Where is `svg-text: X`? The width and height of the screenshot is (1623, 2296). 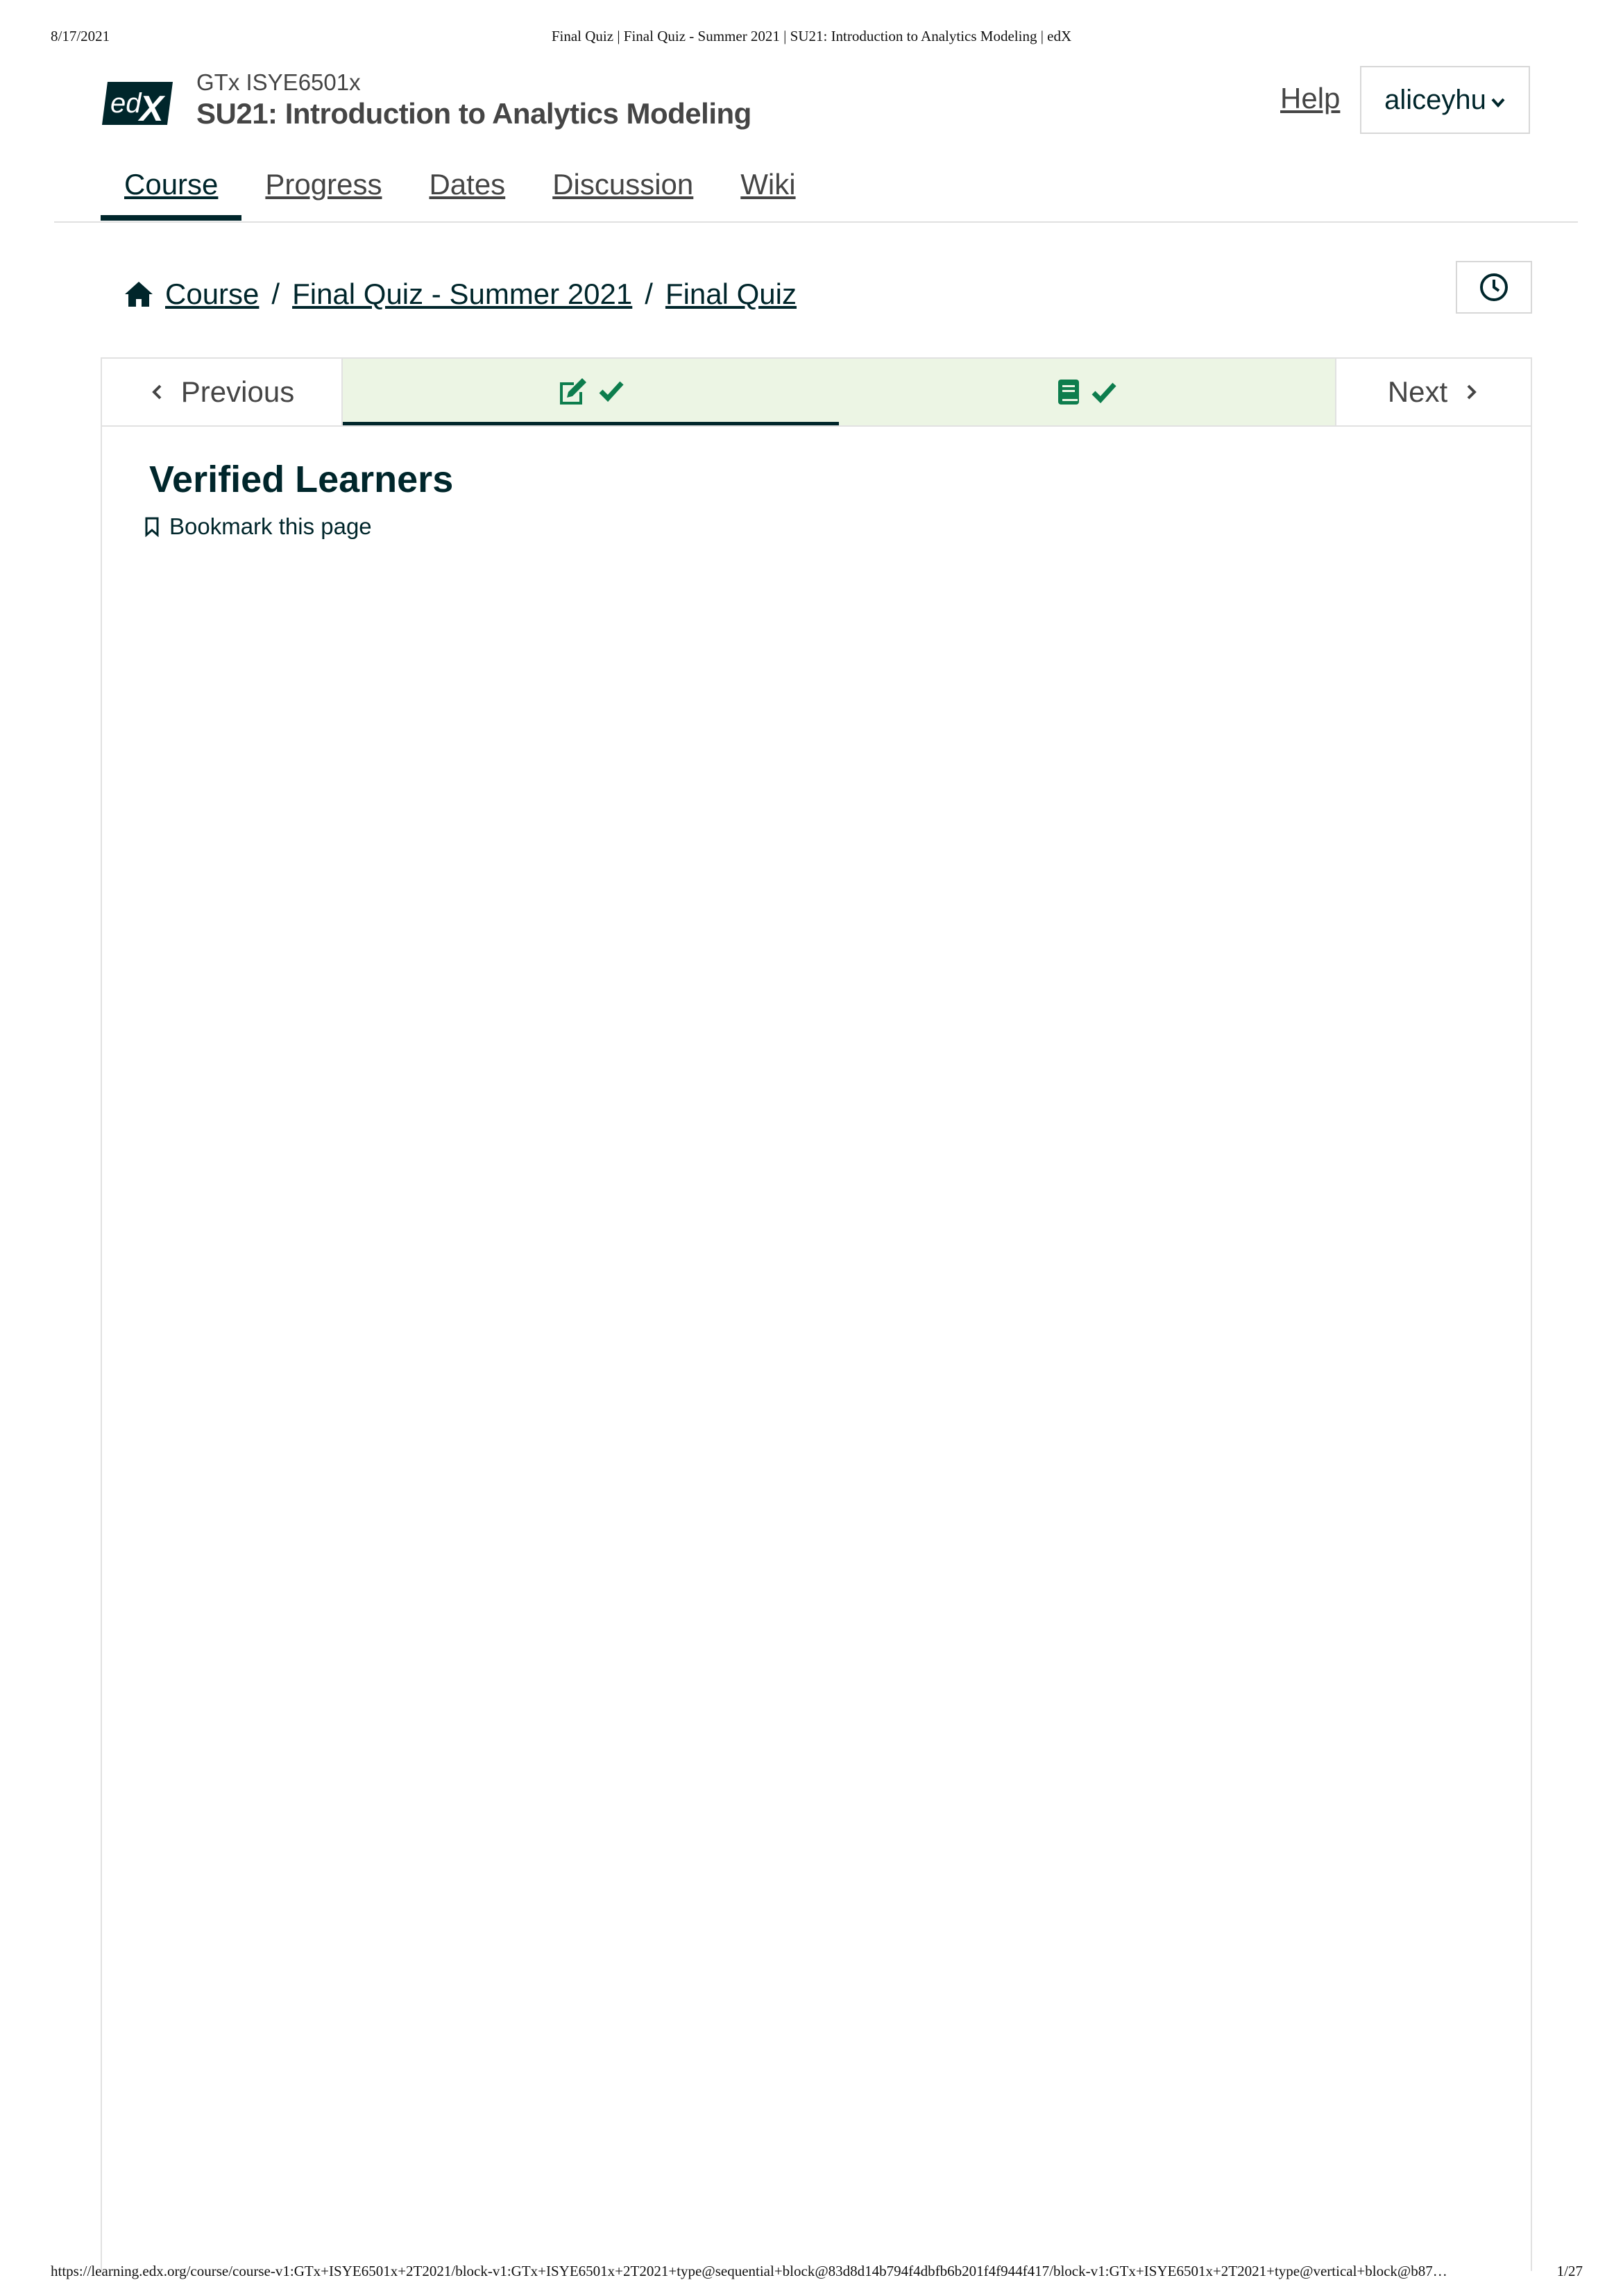
svg-text: X is located at coordinates (151, 107).